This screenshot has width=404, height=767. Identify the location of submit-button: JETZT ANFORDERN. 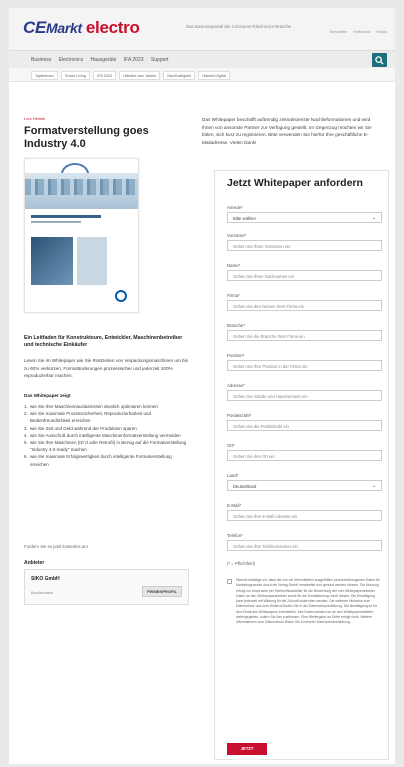
(247, 753).